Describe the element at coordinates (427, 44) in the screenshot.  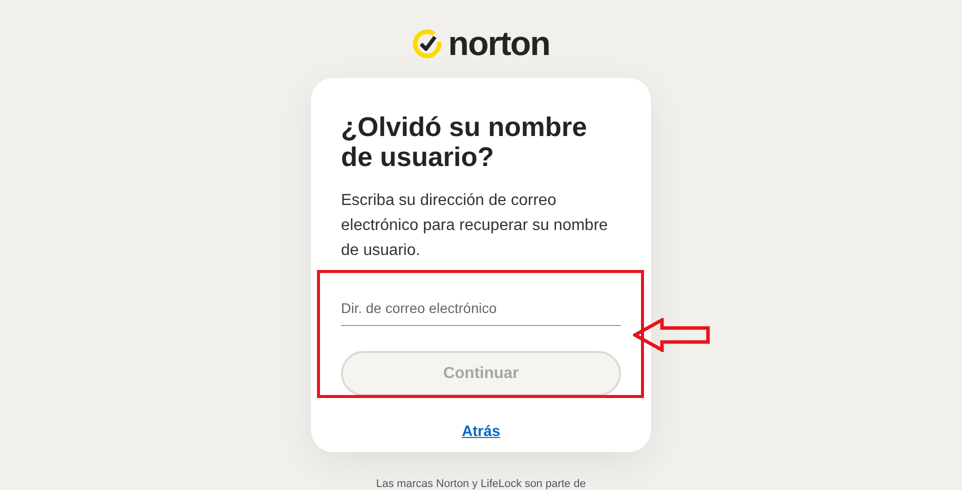
I see `checkmark-circle-icon` at that location.